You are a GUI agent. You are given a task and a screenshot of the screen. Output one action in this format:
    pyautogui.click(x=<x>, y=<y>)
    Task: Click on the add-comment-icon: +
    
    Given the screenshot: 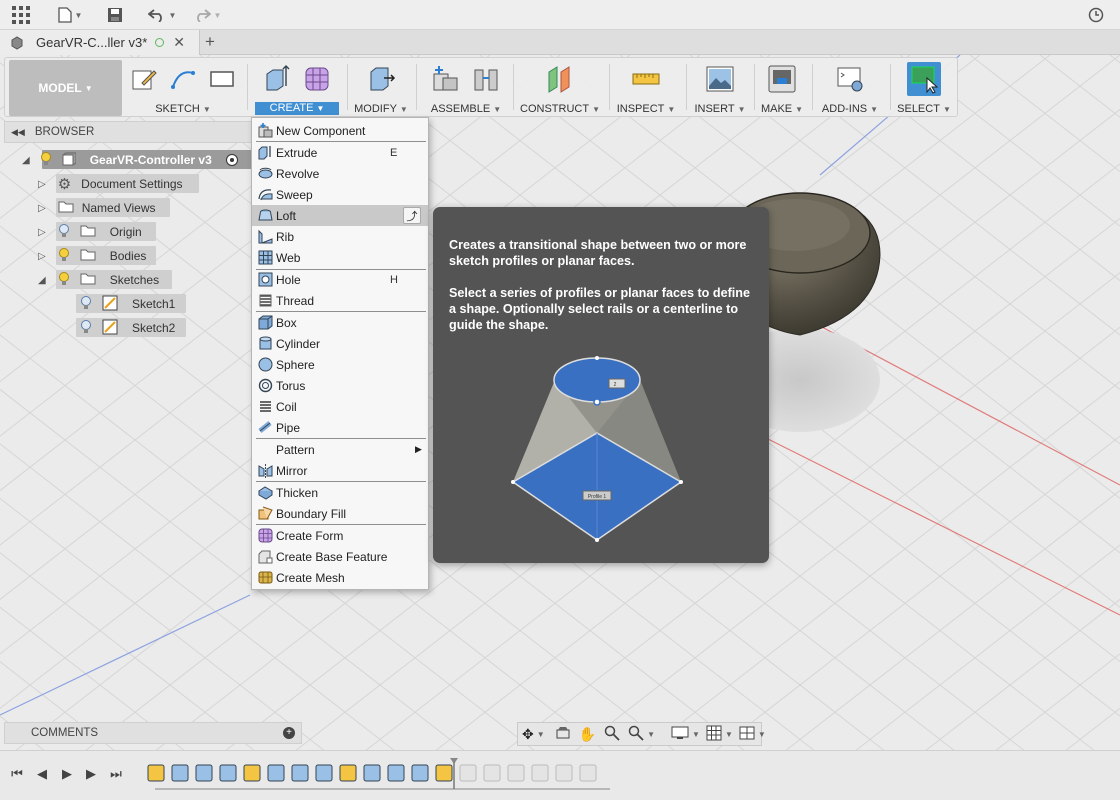 What is the action you would take?
    pyautogui.click(x=289, y=733)
    